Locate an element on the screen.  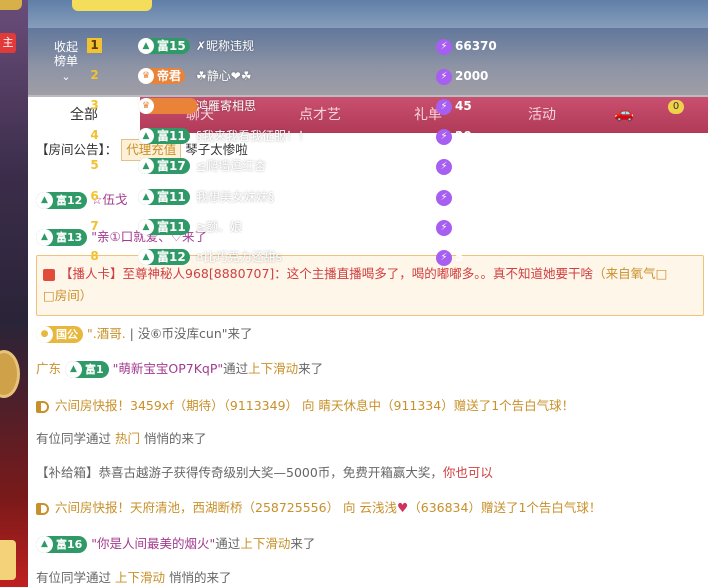
rank-user-name: ≦爬墙逗红杏 is located at coordinates (231, 166).